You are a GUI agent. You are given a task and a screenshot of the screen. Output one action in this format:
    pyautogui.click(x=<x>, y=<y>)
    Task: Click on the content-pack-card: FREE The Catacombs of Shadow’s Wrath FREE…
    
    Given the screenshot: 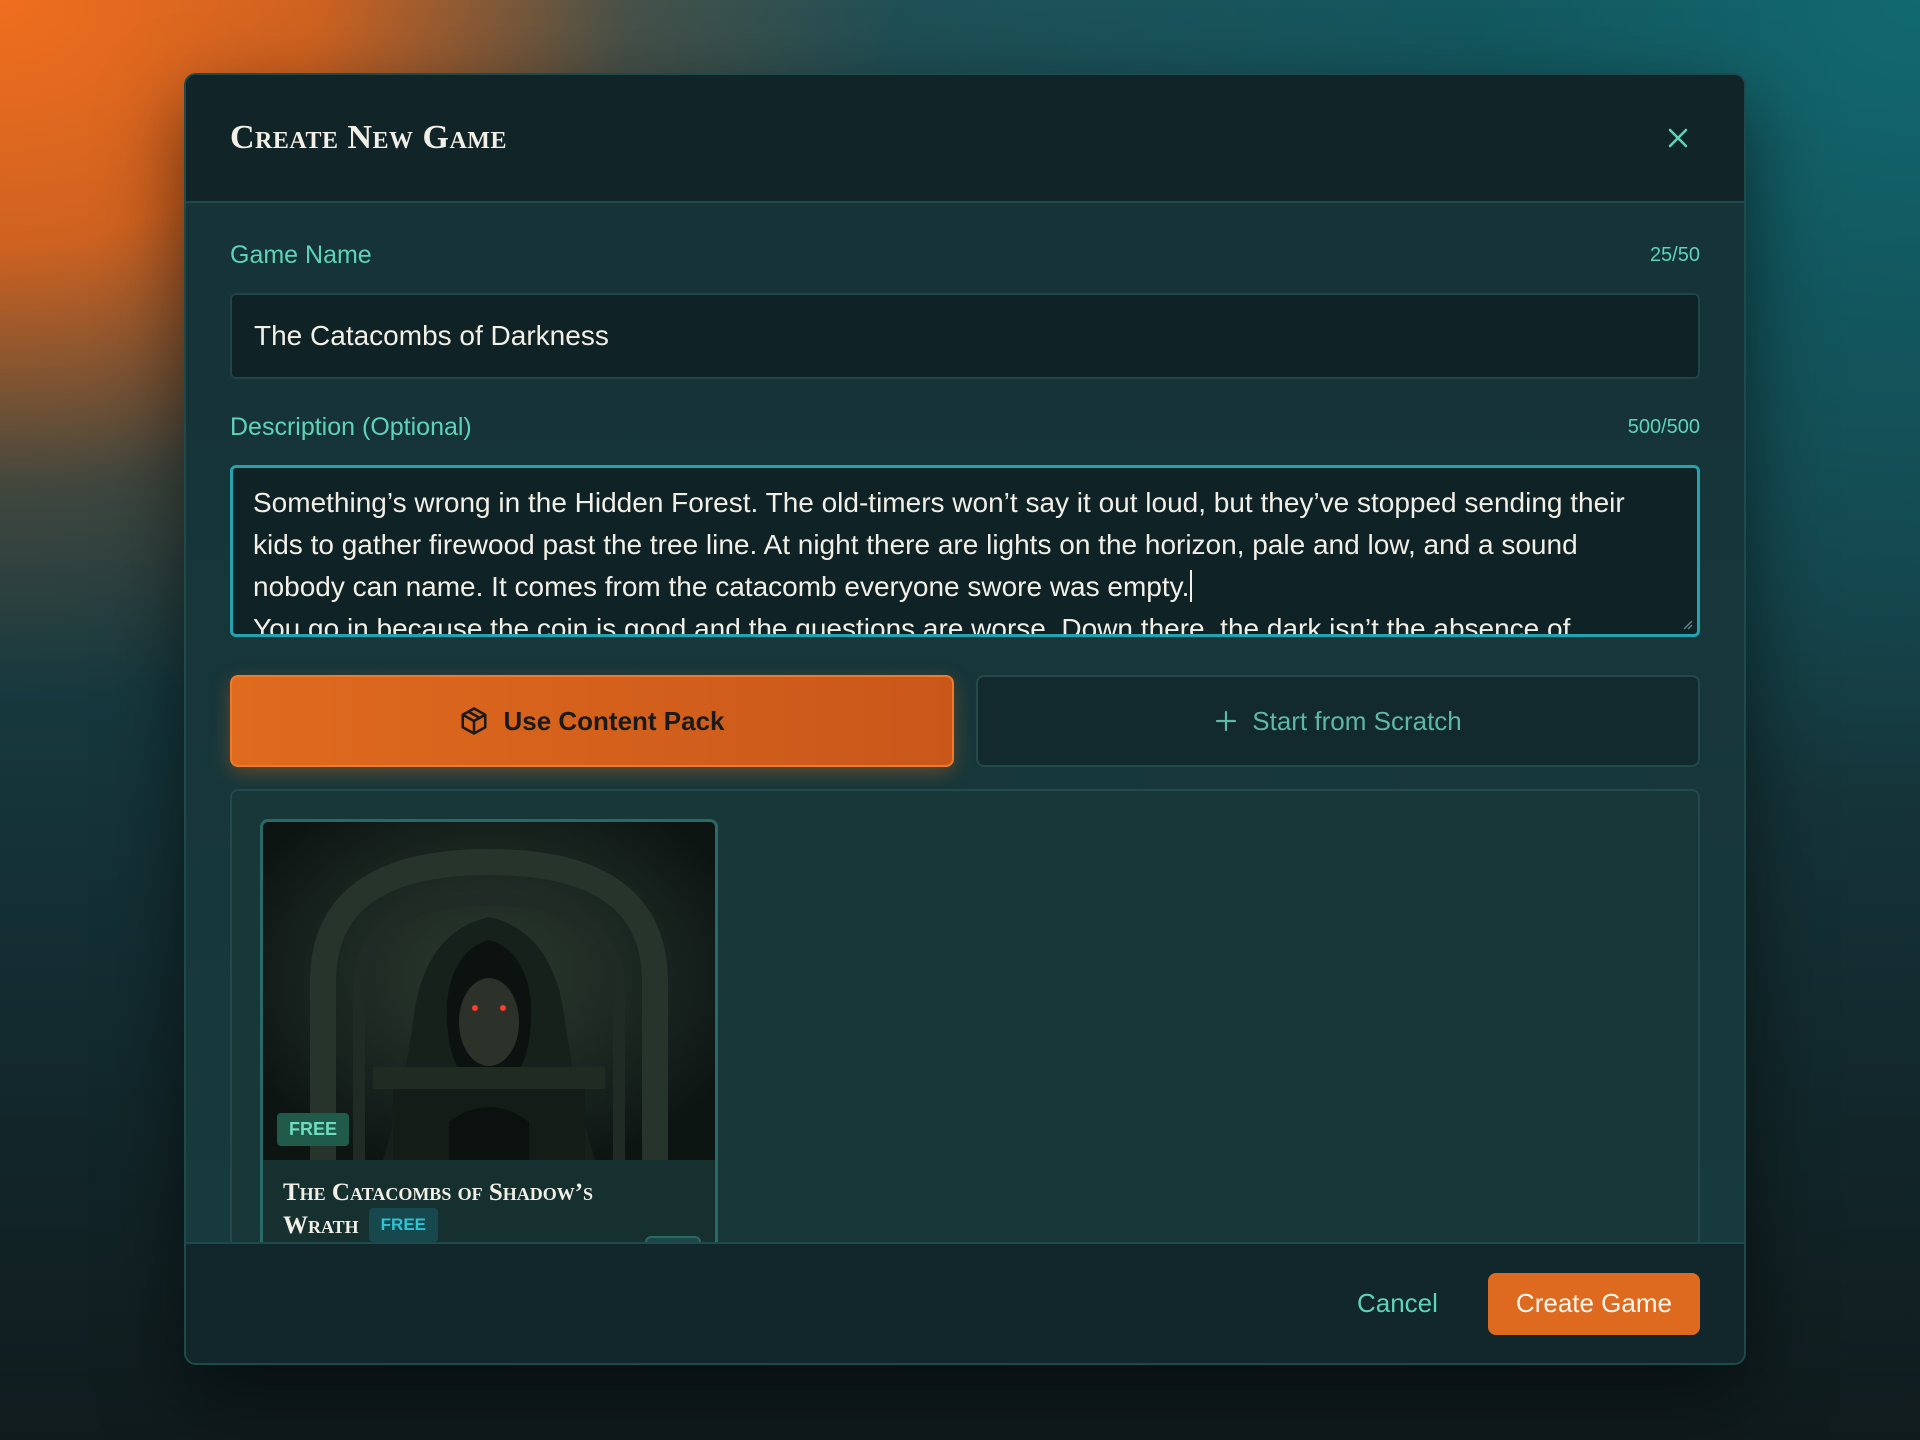 What is the action you would take?
    pyautogui.click(x=489, y=1043)
    